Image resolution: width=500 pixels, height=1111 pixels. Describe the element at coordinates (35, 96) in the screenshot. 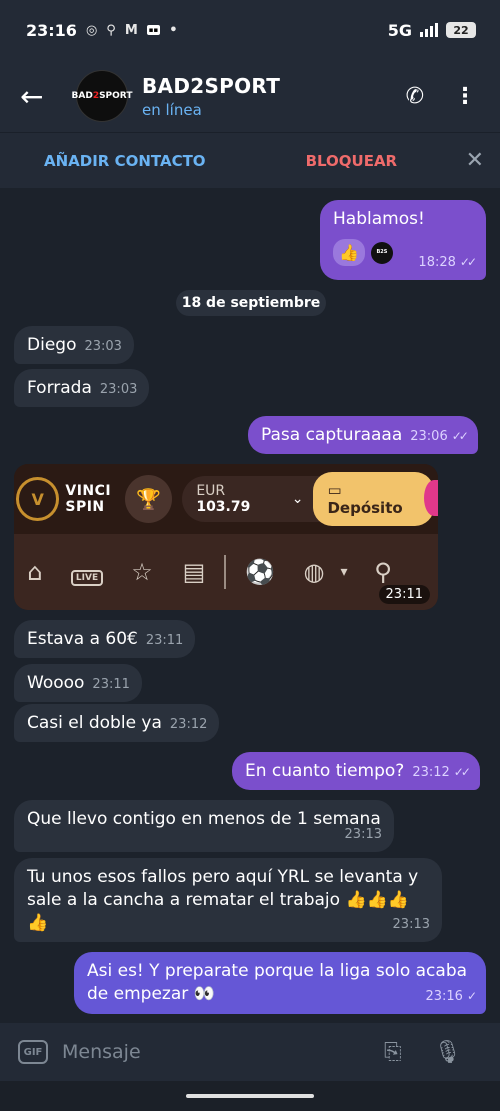

I see `back-arrow-icon: ←` at that location.